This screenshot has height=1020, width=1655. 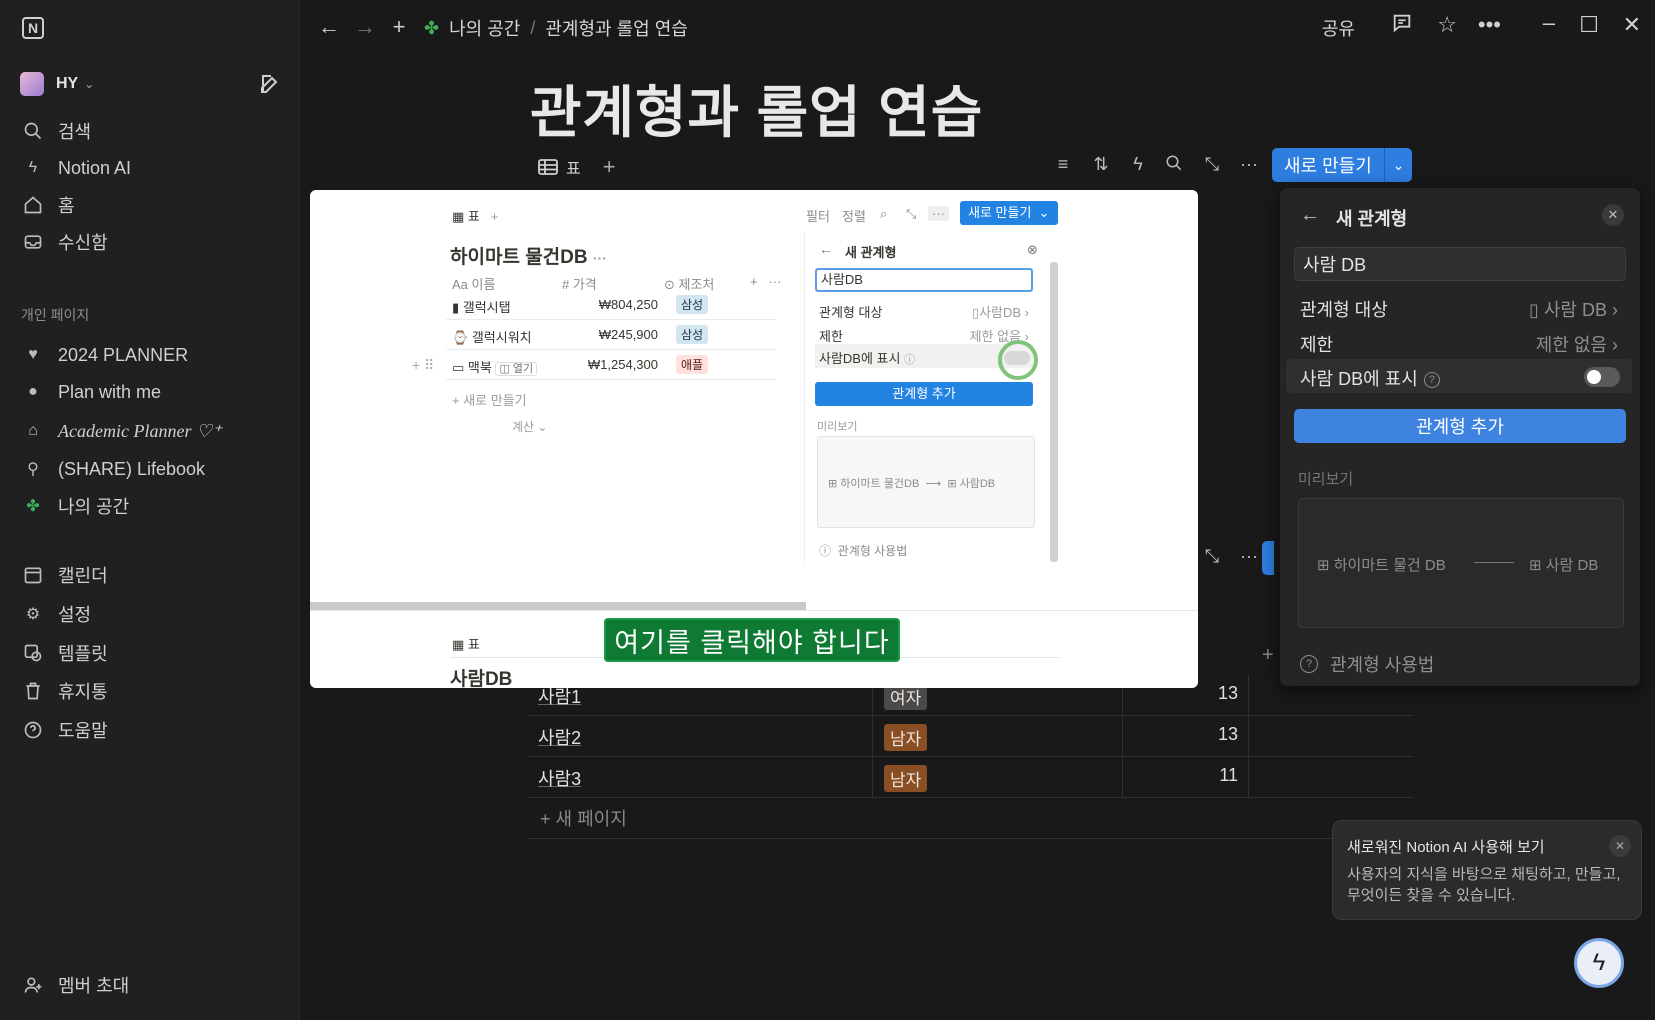 I want to click on overlay-row-name-text: 갤럭시워치, so click(x=501, y=337).